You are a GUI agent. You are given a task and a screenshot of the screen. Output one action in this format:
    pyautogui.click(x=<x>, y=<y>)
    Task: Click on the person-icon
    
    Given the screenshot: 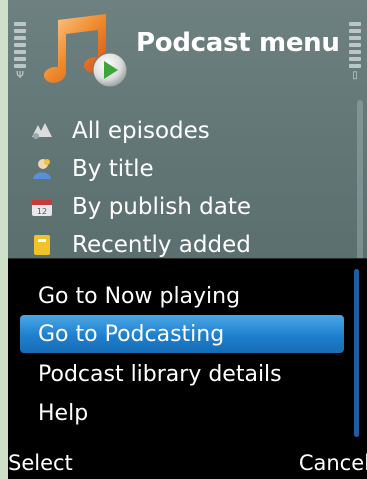 What is the action you would take?
    pyautogui.click(x=42, y=169)
    